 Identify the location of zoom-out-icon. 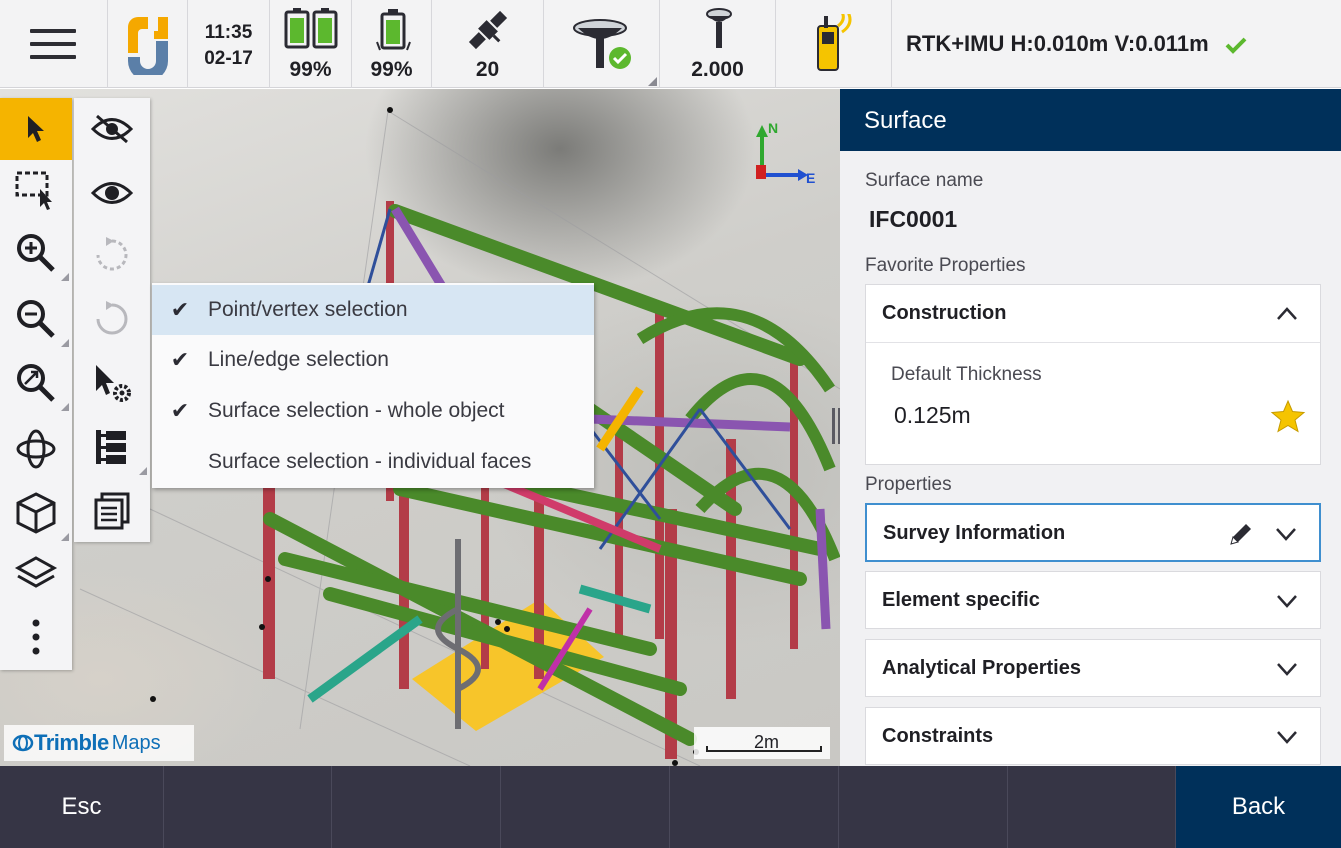
(36, 319).